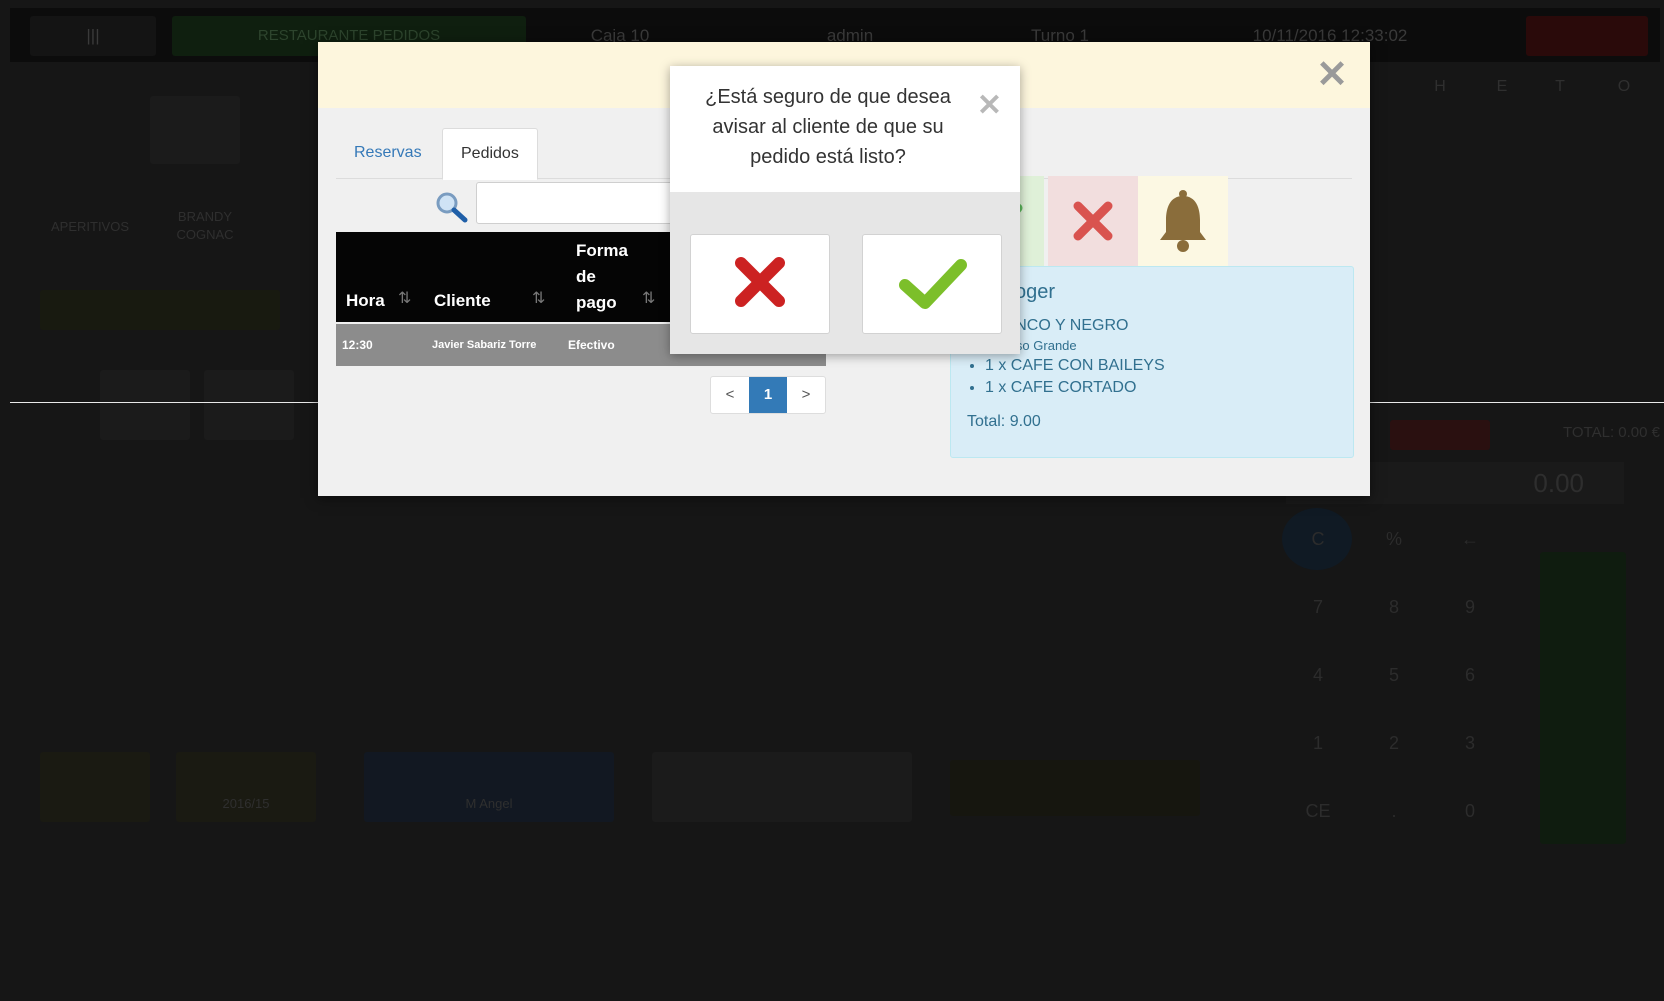 The image size is (1664, 1001). Describe the element at coordinates (1470, 811) in the screenshot. I see `key-0: 0` at that location.